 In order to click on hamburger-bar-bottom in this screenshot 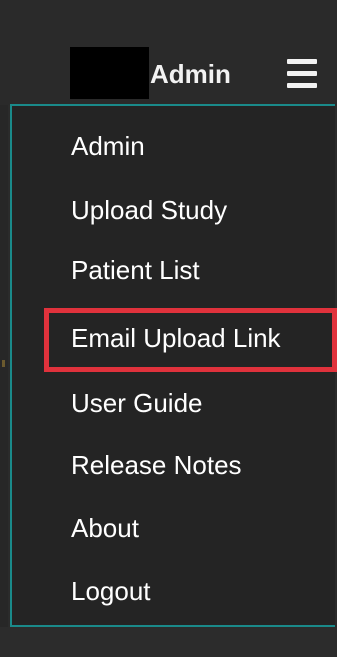, I will do `click(302, 85)`.